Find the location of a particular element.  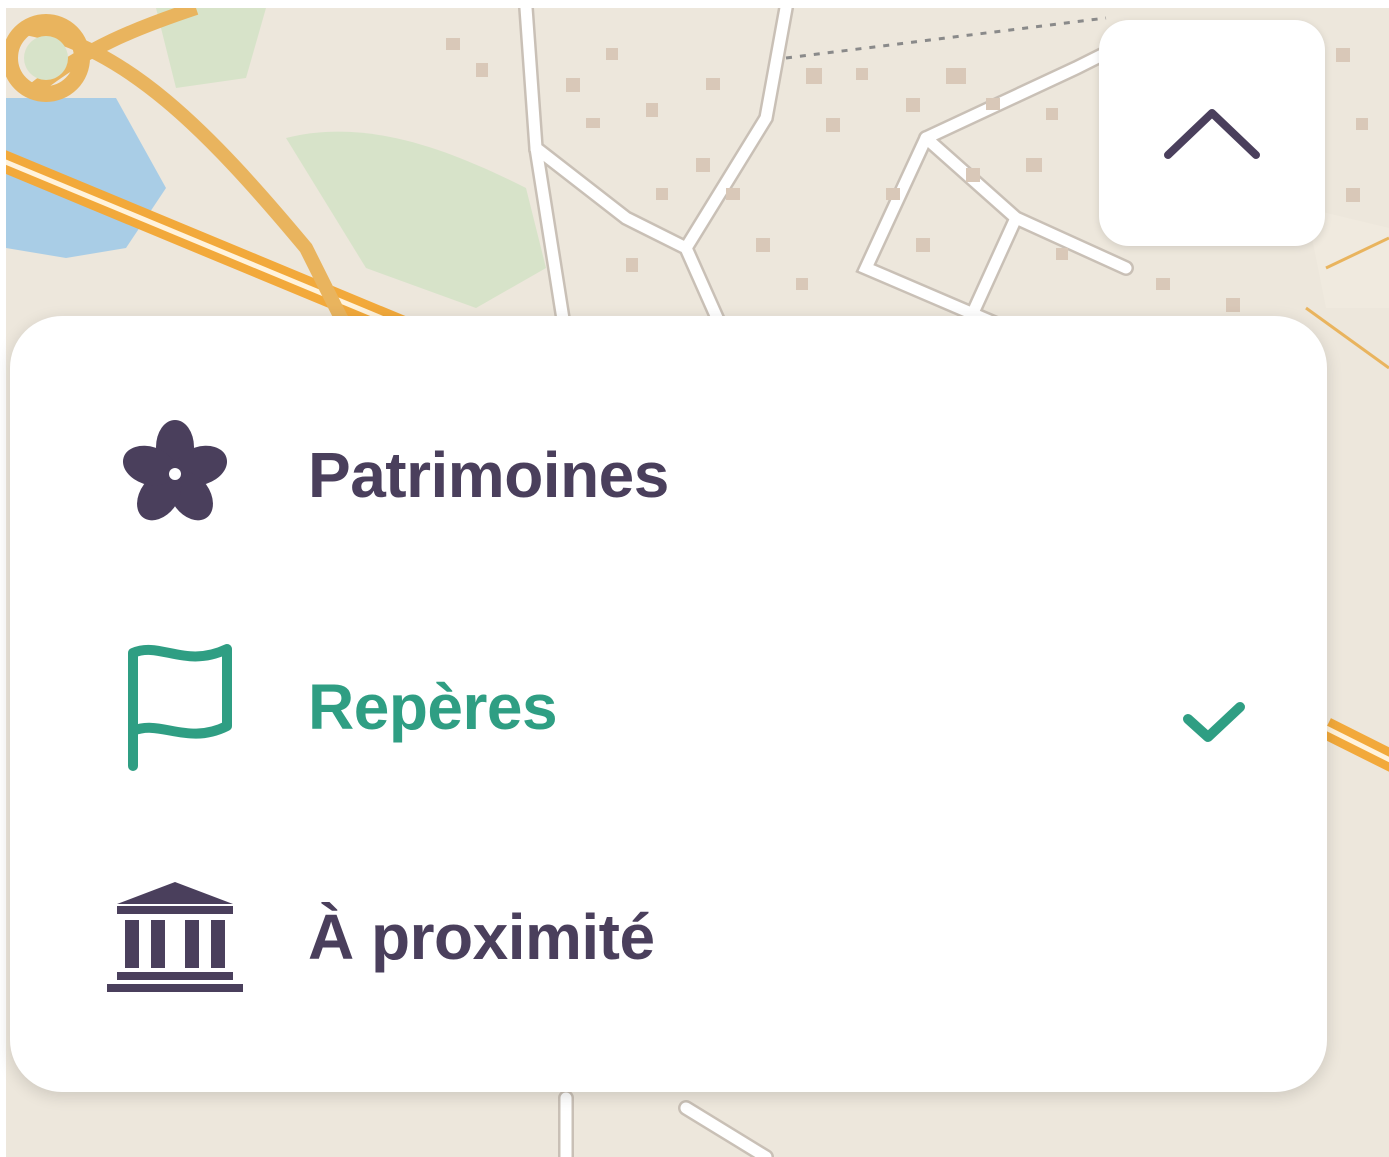

collapse-button is located at coordinates (1212, 133).